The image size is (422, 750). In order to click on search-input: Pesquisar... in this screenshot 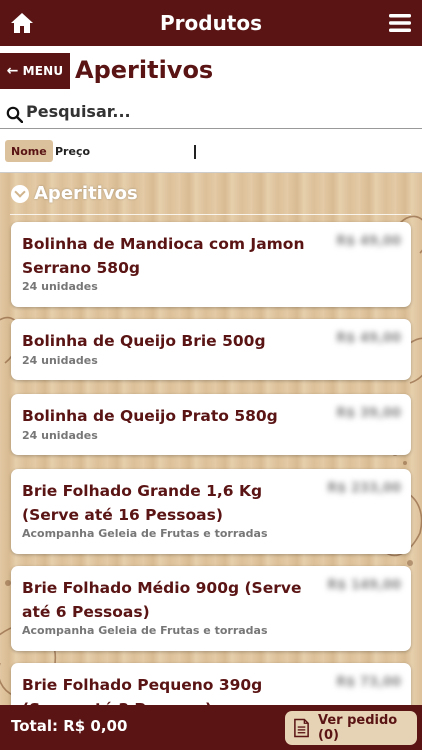, I will do `click(78, 111)`.